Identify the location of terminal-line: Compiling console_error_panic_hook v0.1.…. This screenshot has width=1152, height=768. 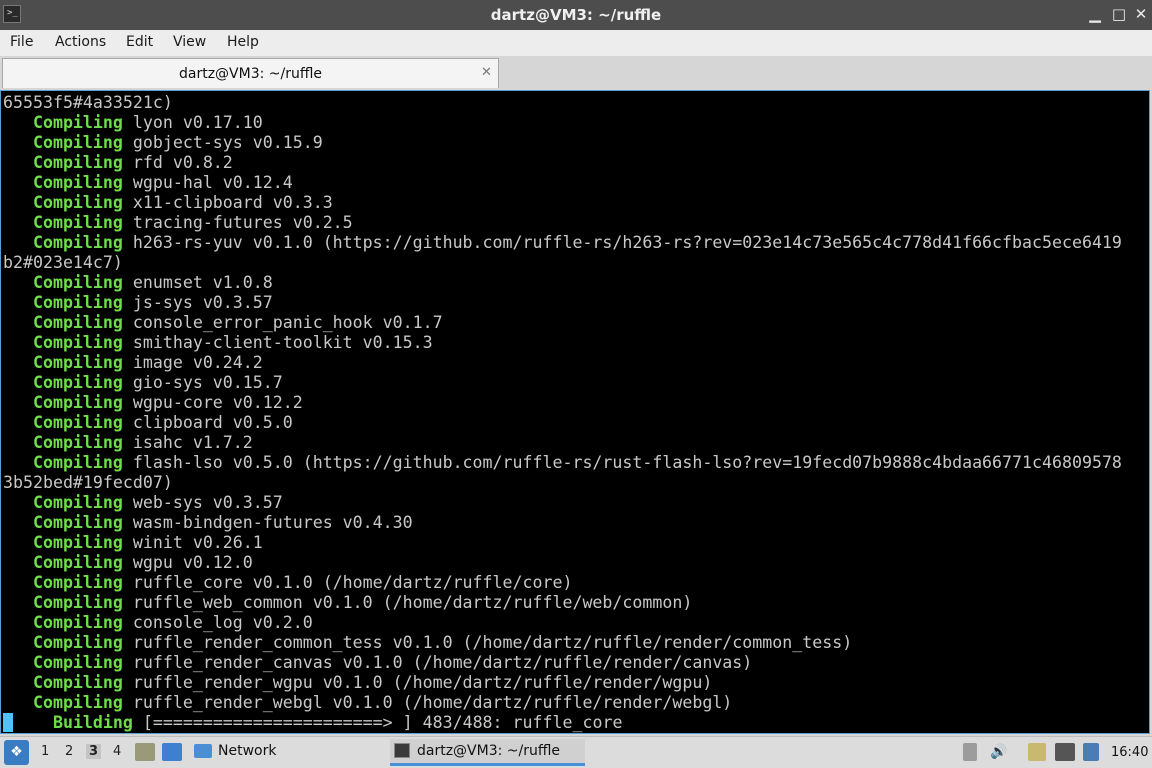
(562, 323).